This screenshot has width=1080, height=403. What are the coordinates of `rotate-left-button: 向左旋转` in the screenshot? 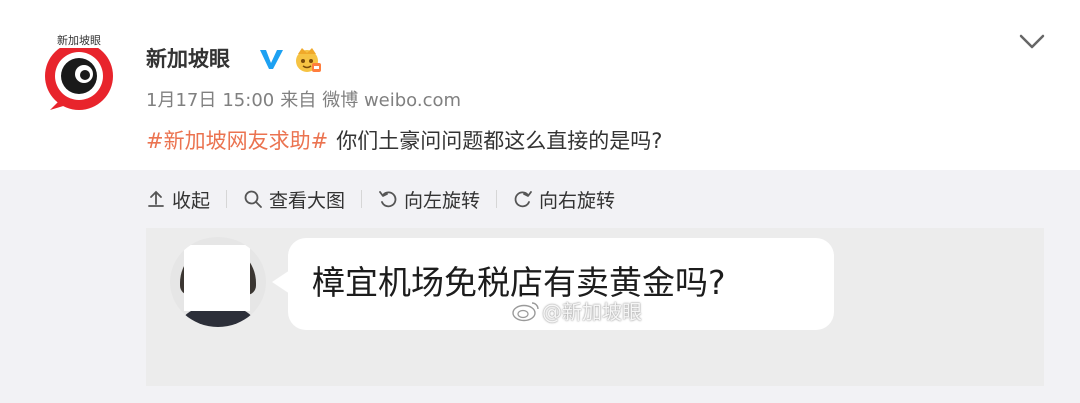 It's located at (429, 199).